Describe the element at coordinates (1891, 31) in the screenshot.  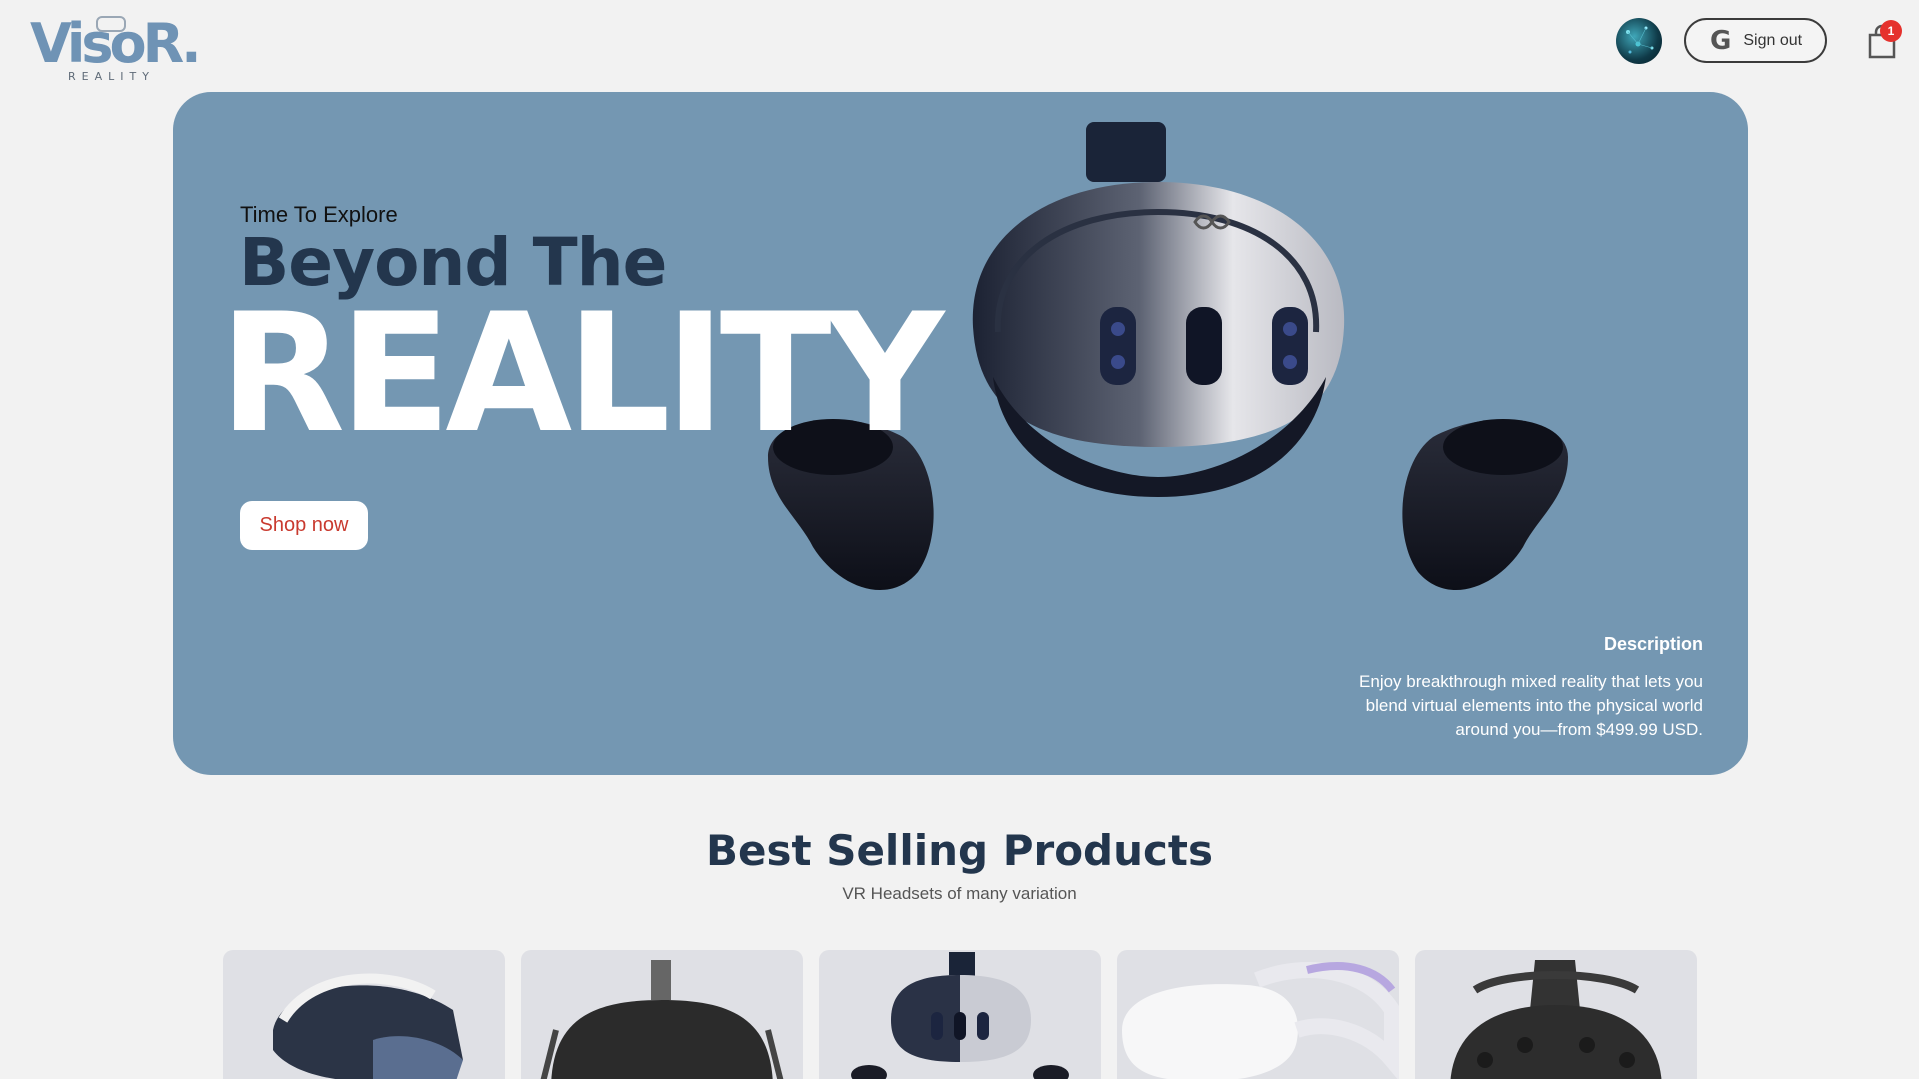
I see `cart-count-badge: 1` at that location.